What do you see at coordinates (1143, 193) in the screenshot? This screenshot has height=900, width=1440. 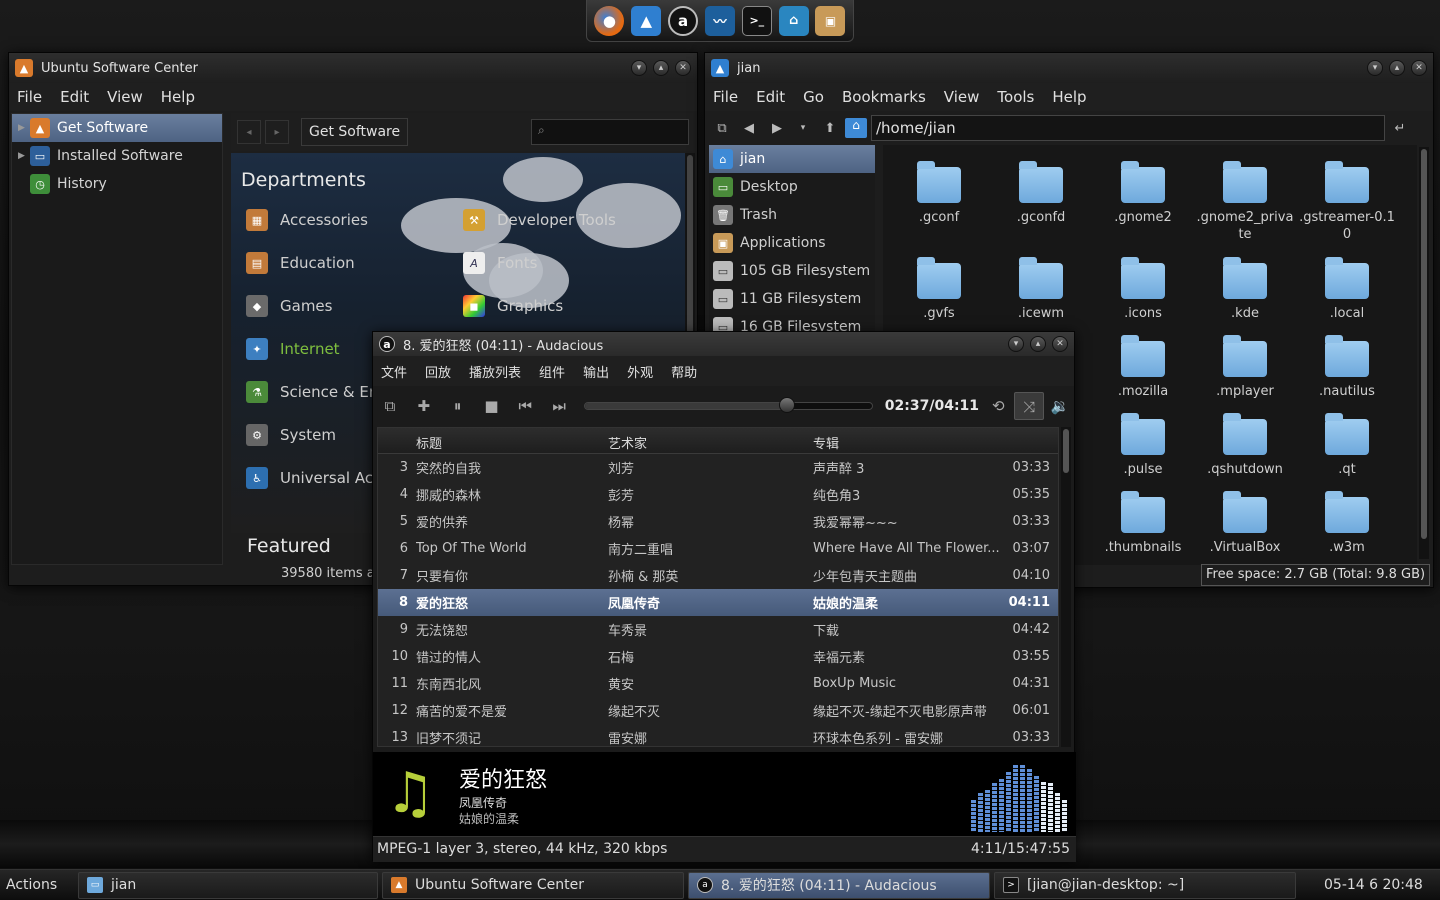 I see `folder-item: .gnome2` at bounding box center [1143, 193].